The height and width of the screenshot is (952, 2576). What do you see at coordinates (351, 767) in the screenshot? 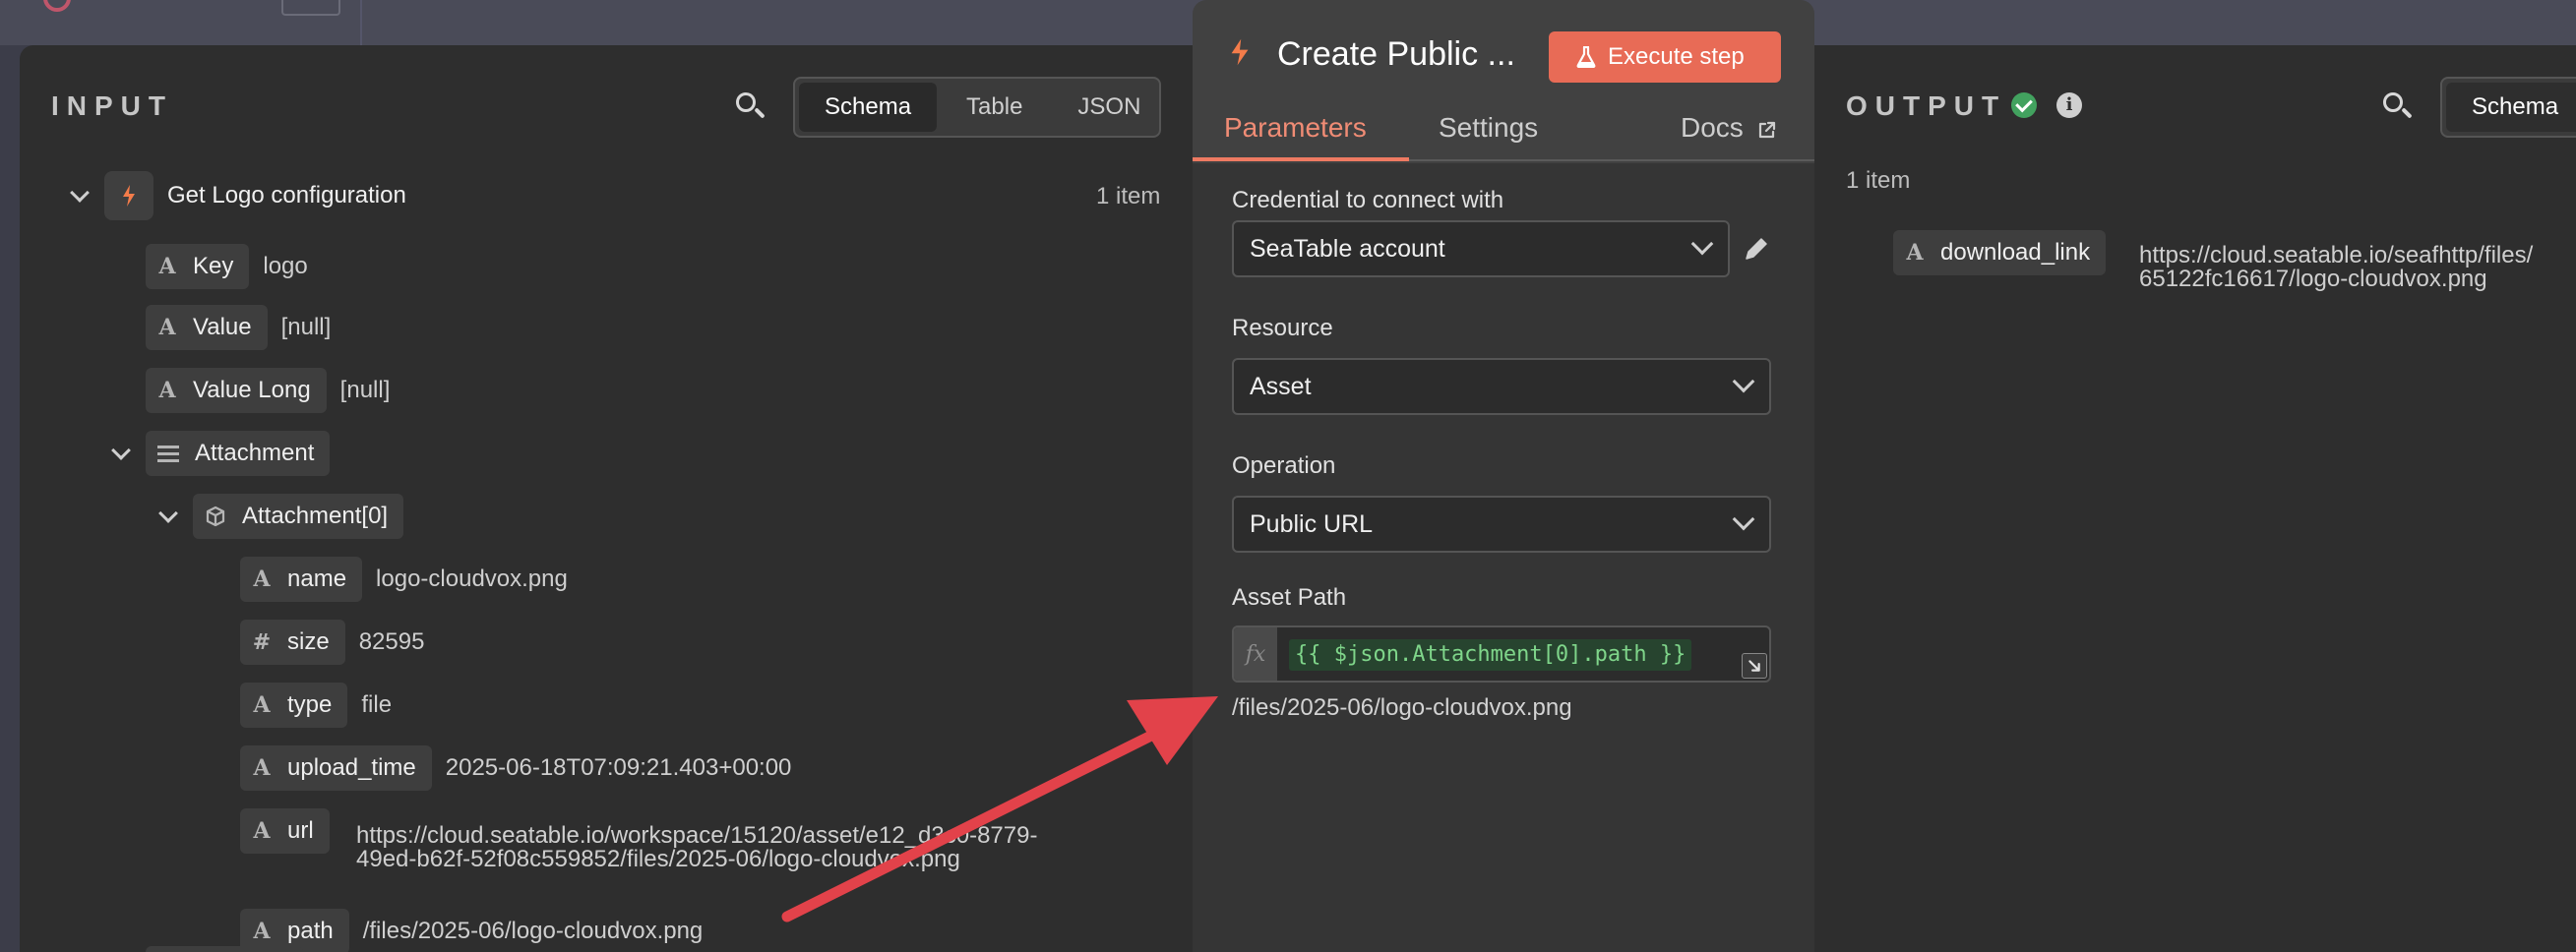
I see `field-key: upload_time` at bounding box center [351, 767].